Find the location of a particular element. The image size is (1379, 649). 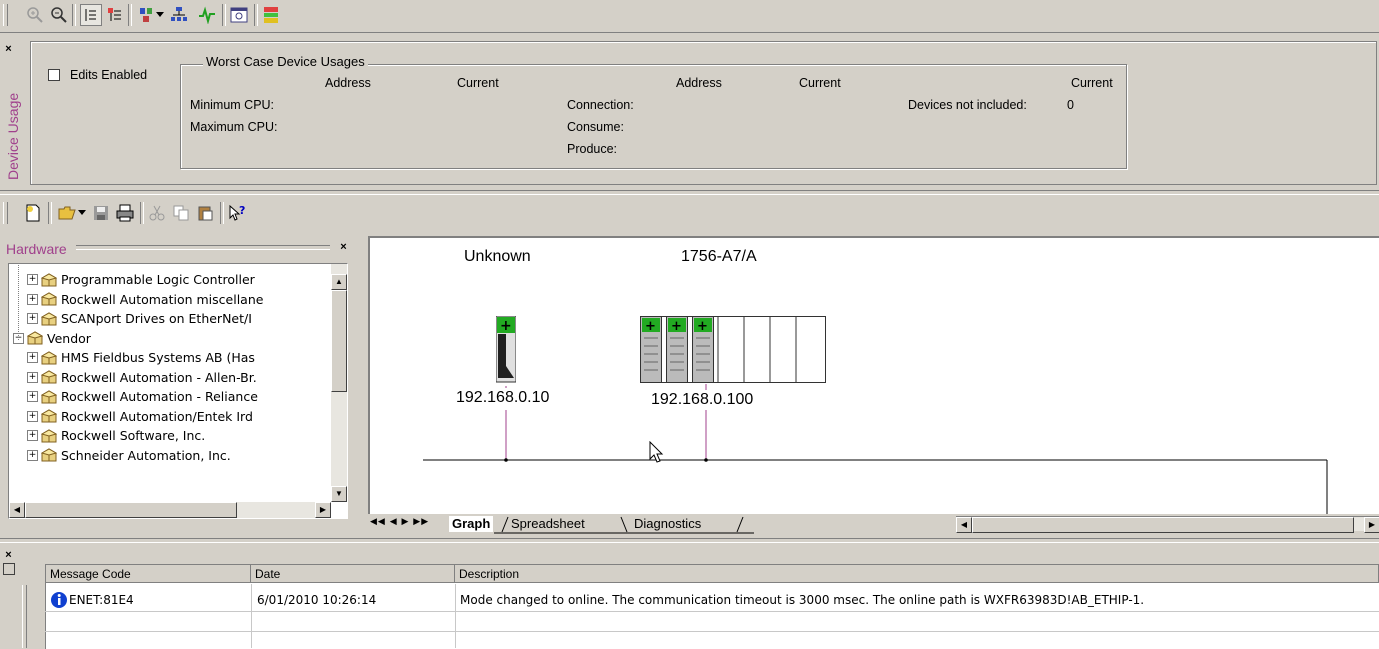

scroll-down-arrow: ▼ is located at coordinates (339, 494).